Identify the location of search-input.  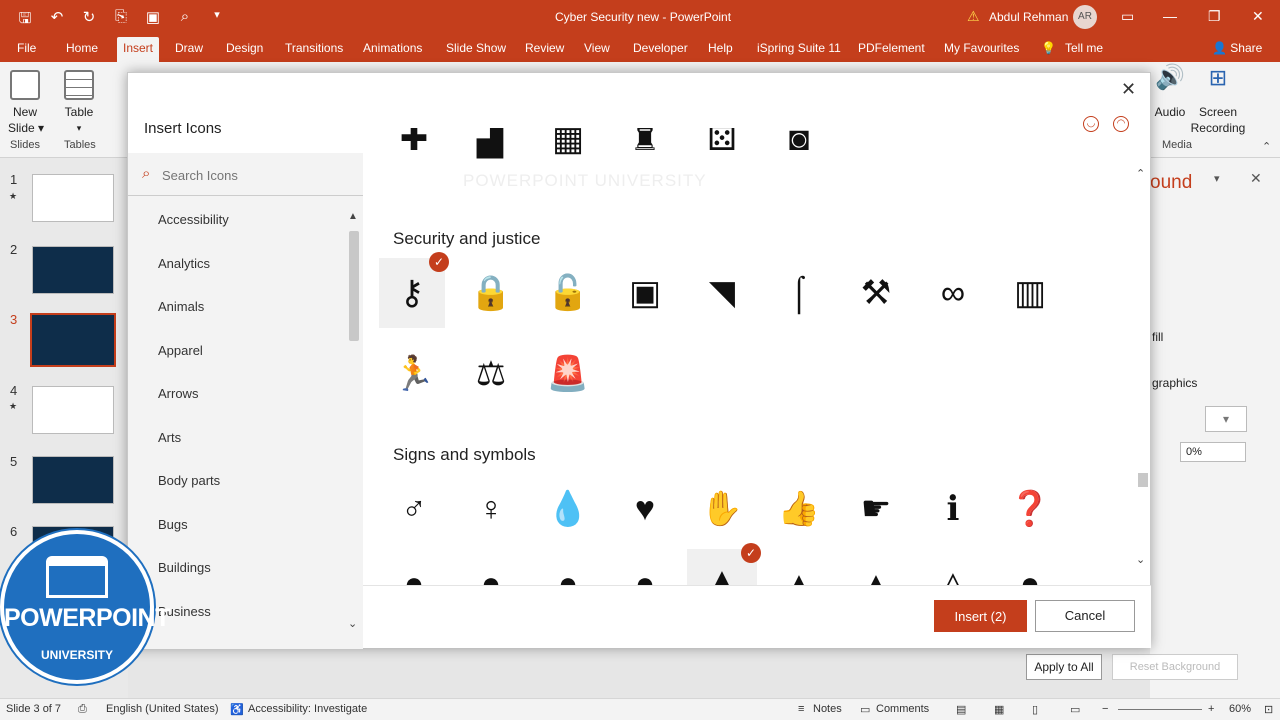
(252, 175).